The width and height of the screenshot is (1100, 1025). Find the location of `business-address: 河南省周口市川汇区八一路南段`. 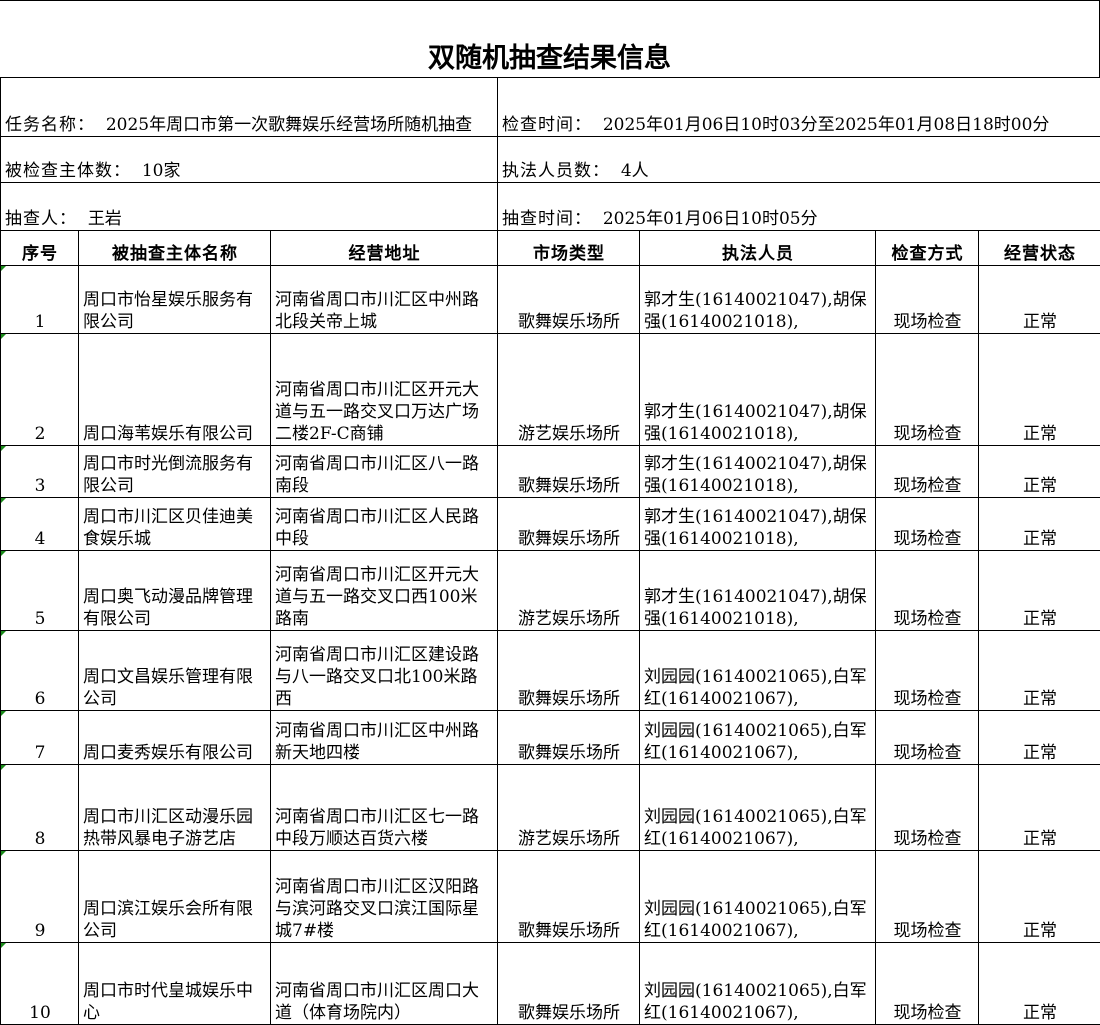

business-address: 河南省周口市川汇区八一路南段 is located at coordinates (384, 472).